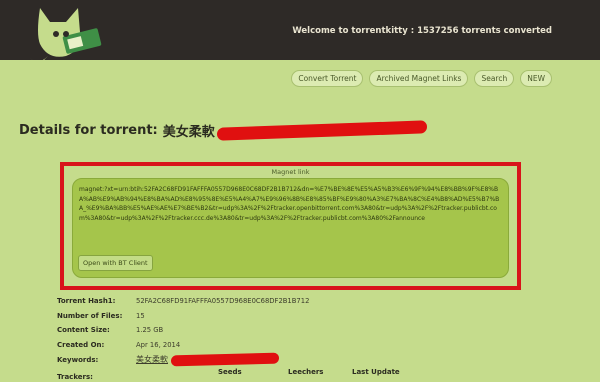 This screenshot has height=382, width=600. I want to click on hash-value: 52FA2C68FD91FAFFFA0557D968E0C68DF2B1B712, so click(223, 301).